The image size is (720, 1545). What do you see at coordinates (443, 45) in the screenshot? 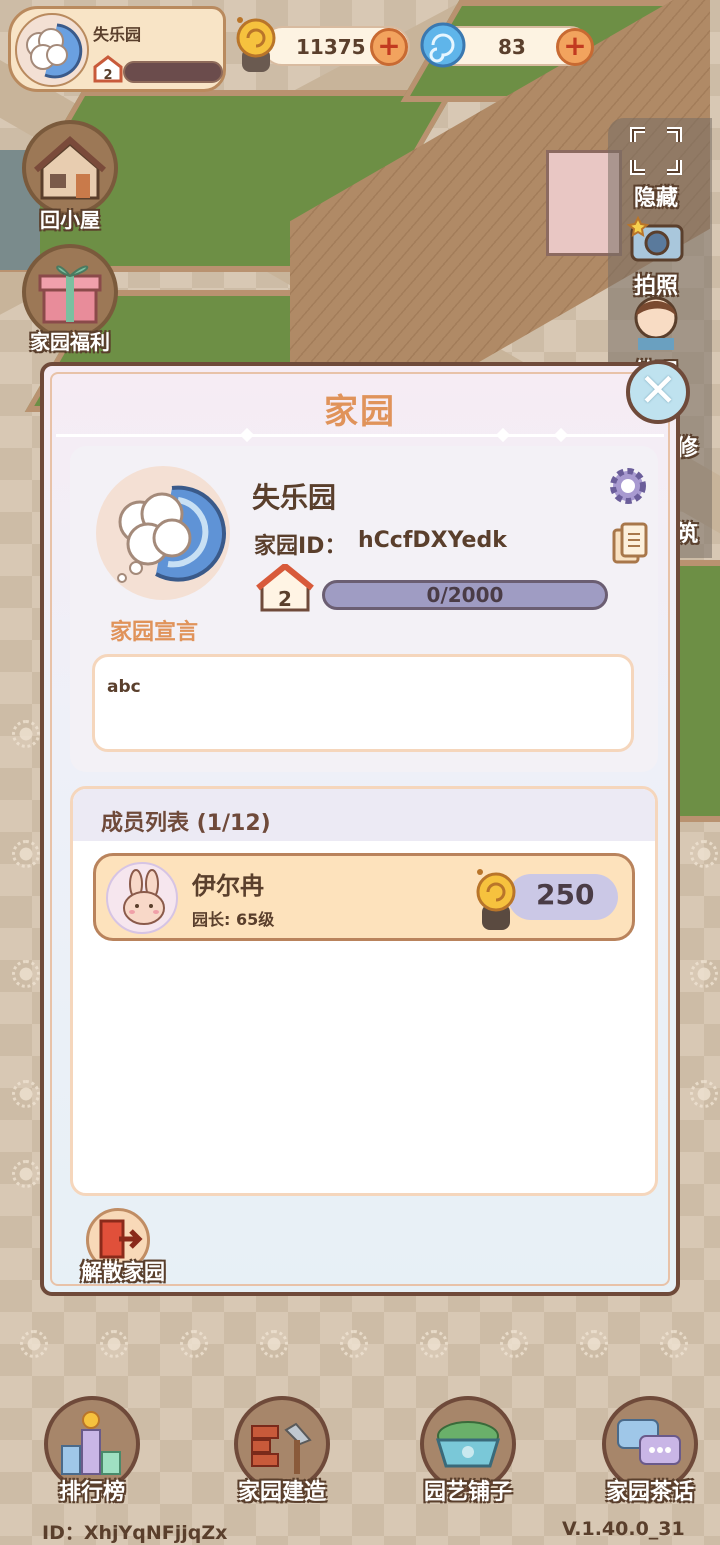
I see `swirl-gem-icon` at bounding box center [443, 45].